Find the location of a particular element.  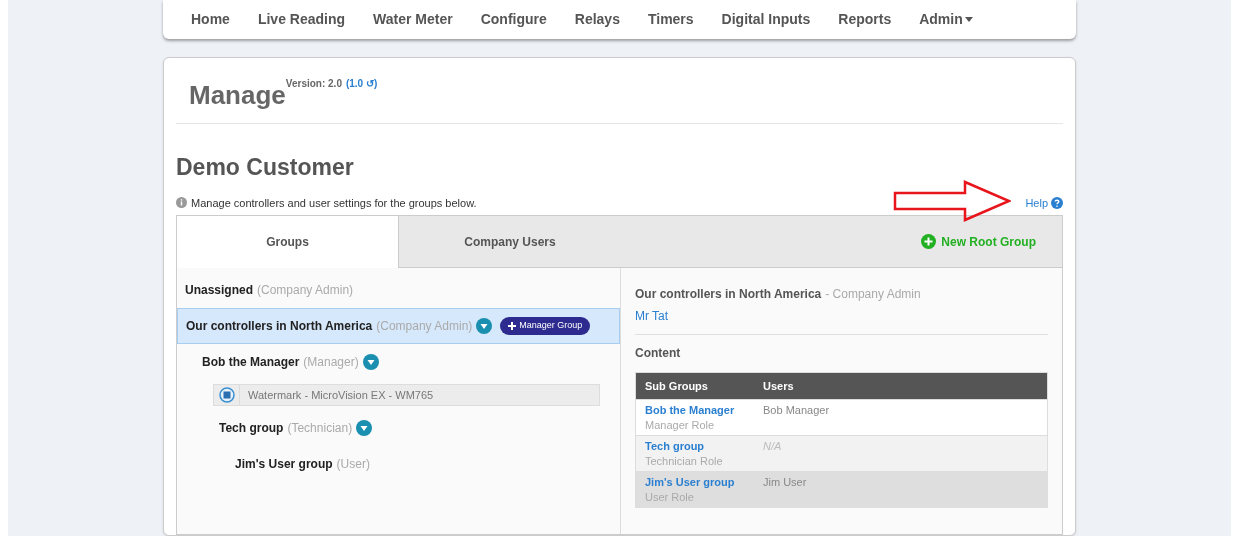

help-link: Help is located at coordinates (1044, 202).